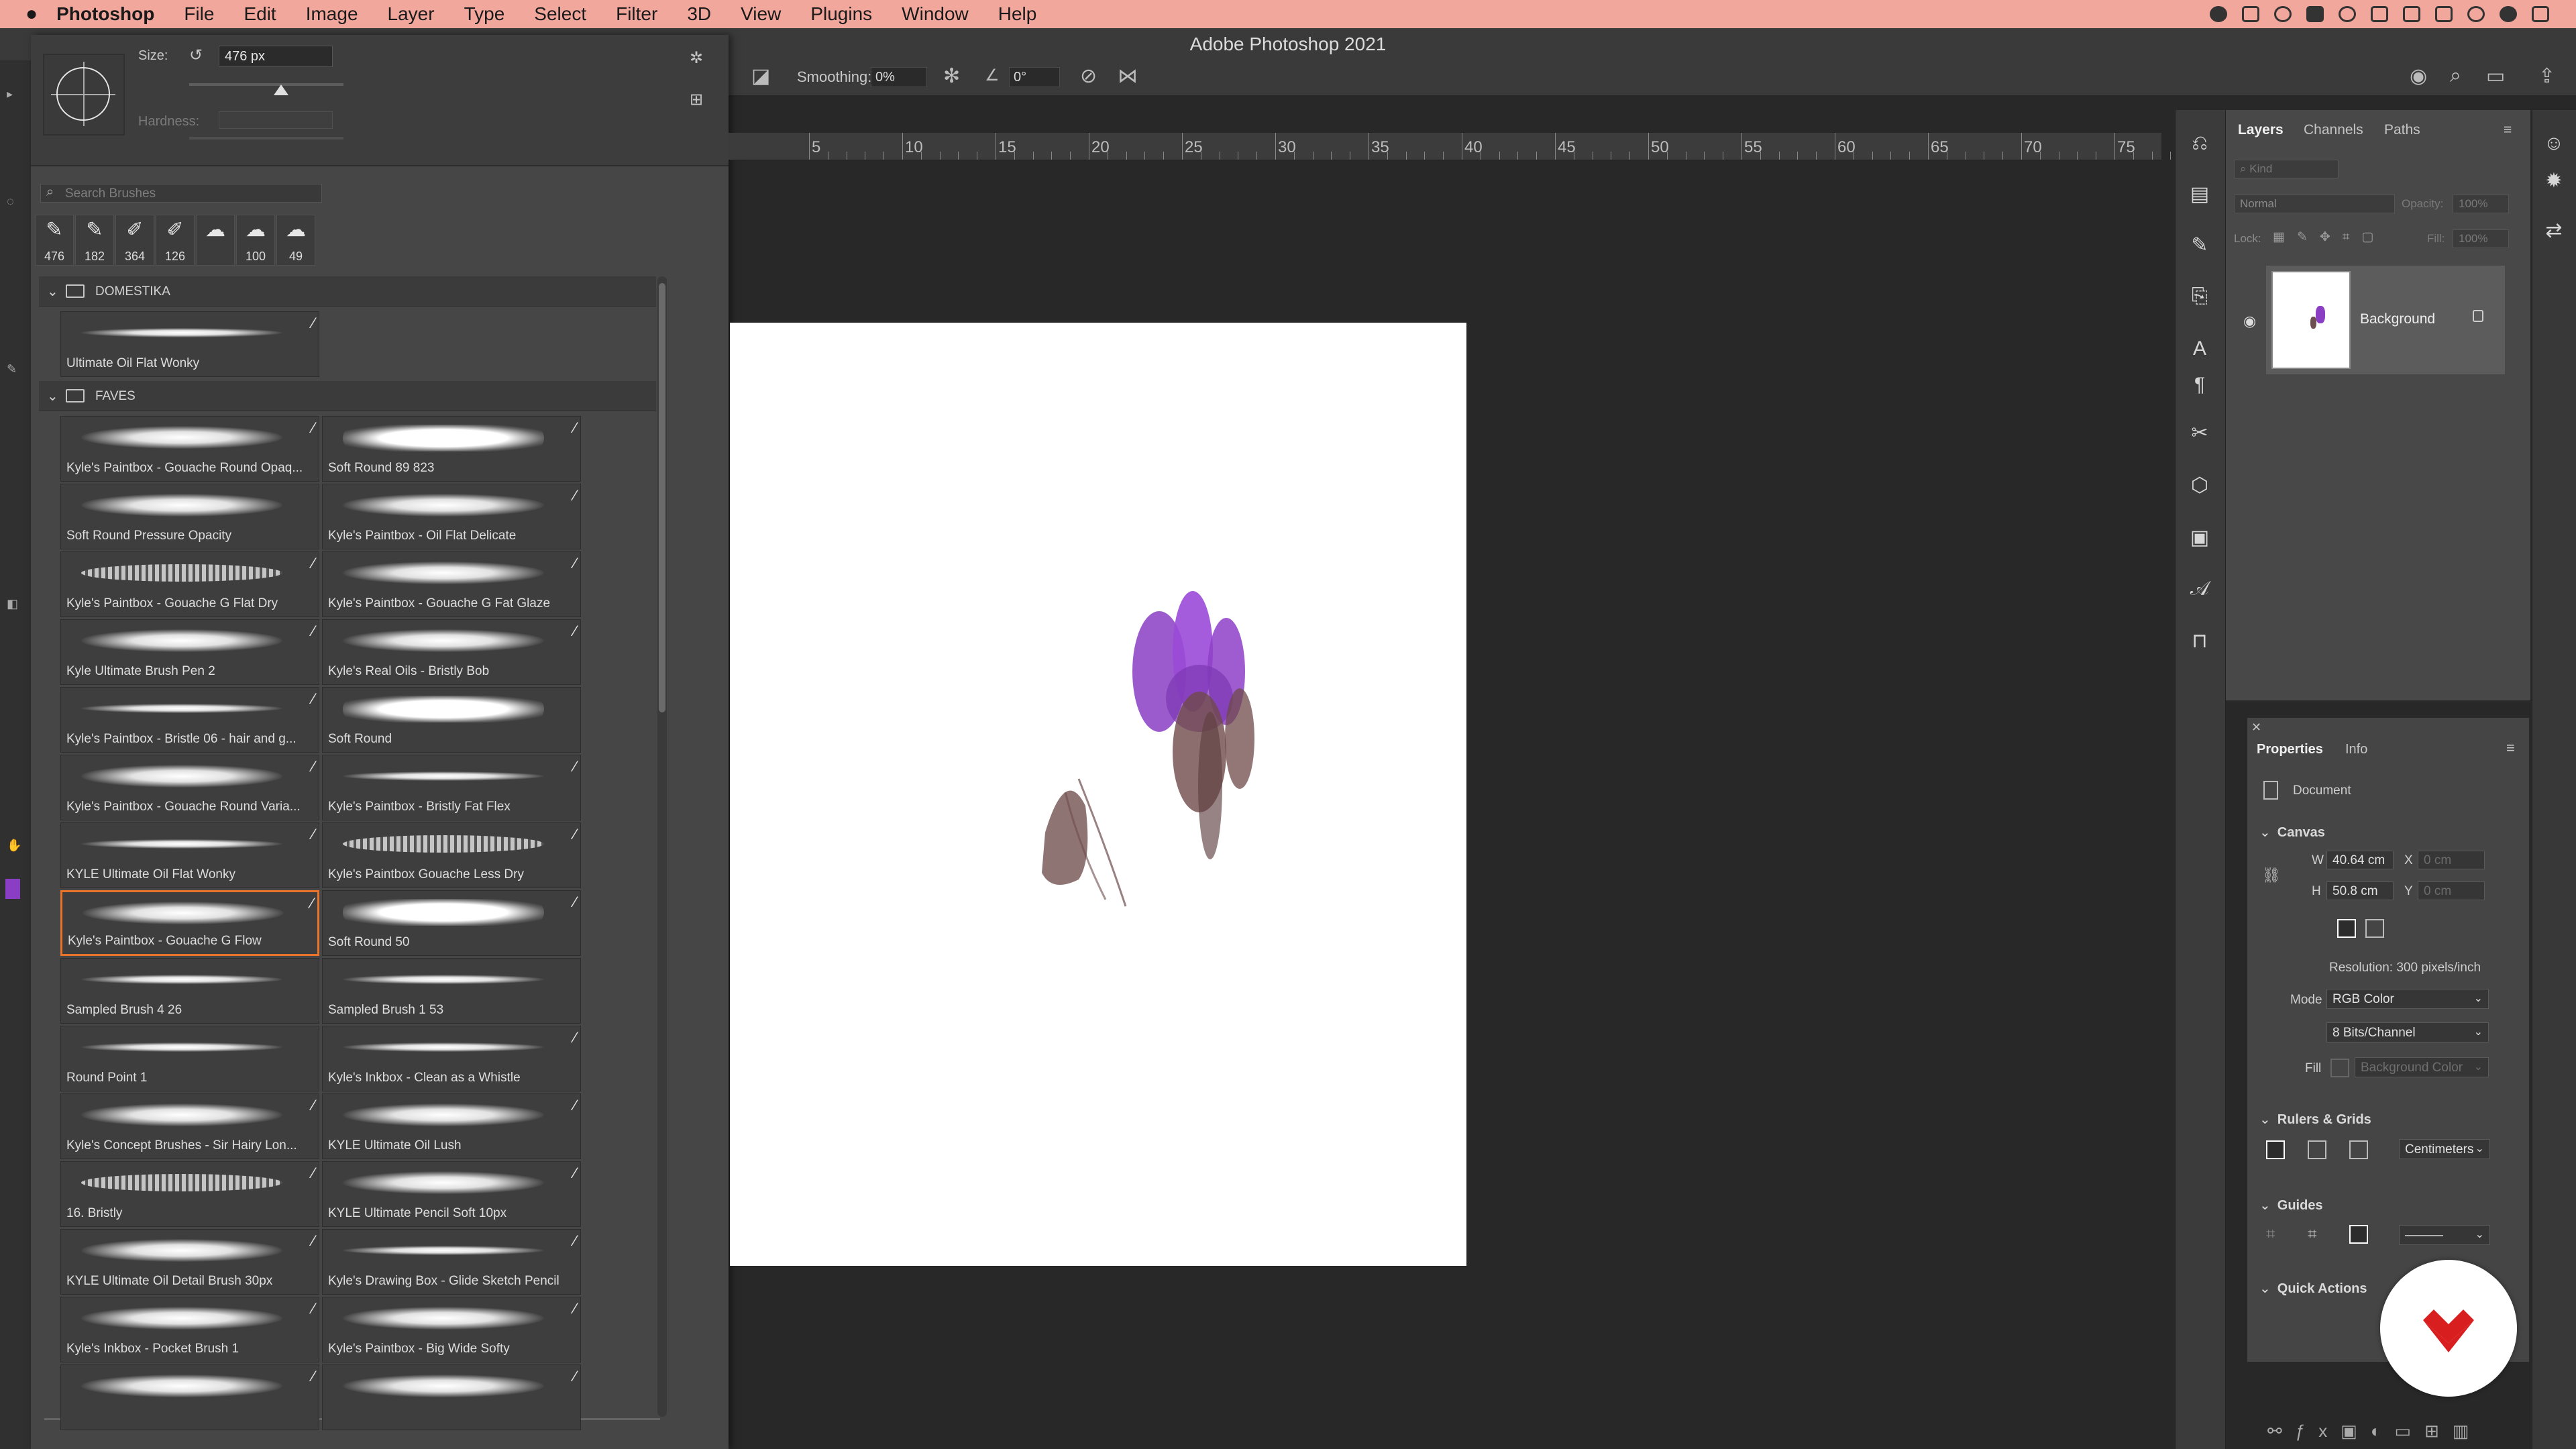 The width and height of the screenshot is (2576, 1449). Describe the element at coordinates (2290, 749) in the screenshot. I see `tab-properties: Properties` at that location.